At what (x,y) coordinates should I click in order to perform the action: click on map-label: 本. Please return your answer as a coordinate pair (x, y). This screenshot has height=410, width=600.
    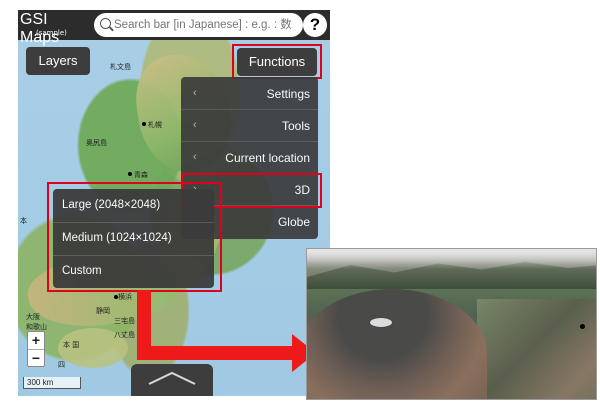
    Looking at the image, I should click on (23, 221).